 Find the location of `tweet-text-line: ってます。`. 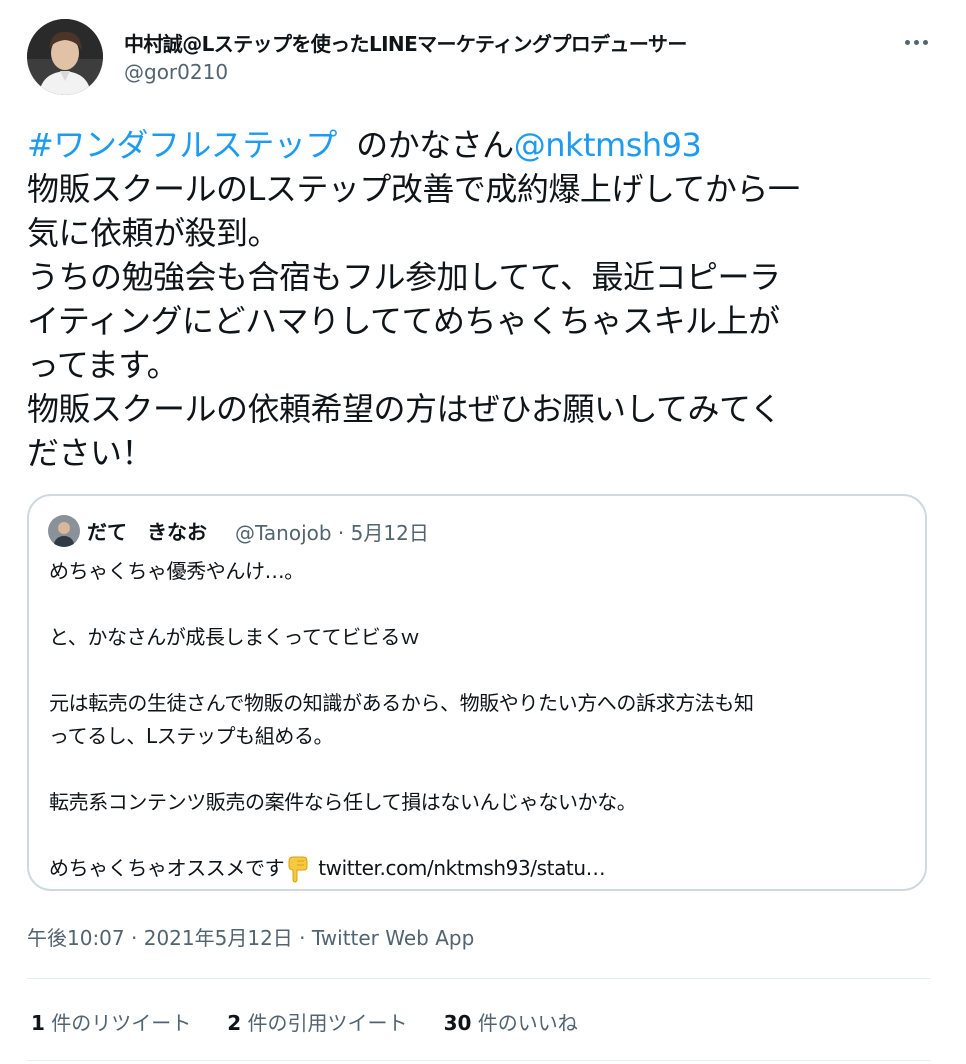

tweet-text-line: ってます。 is located at coordinates (103, 365).